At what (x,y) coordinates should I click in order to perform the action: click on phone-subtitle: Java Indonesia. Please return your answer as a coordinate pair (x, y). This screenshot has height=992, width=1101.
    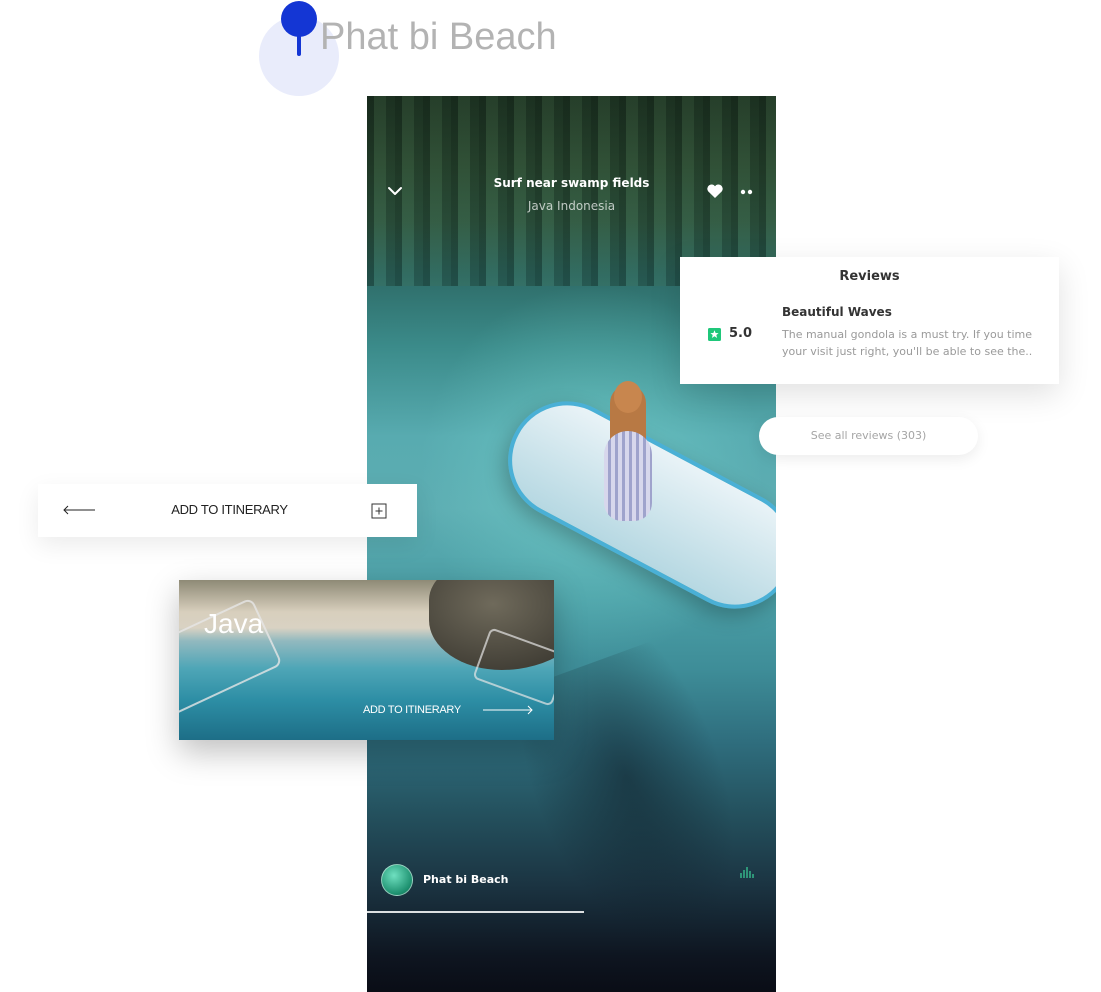
    Looking at the image, I should click on (571, 206).